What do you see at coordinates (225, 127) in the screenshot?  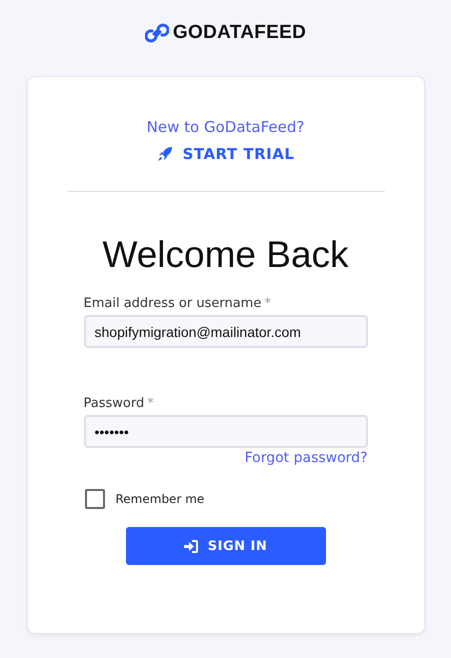 I see `signup-link: New to GoDataFeed?` at bounding box center [225, 127].